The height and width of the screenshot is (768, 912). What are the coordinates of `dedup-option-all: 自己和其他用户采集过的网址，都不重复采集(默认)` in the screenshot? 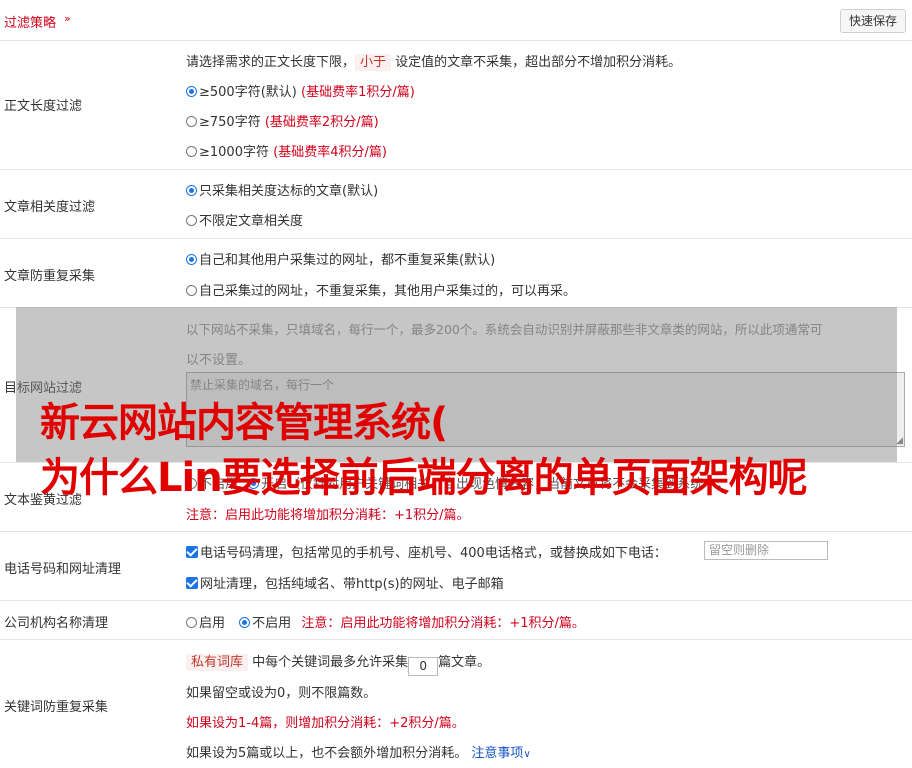 It's located at (340, 258).